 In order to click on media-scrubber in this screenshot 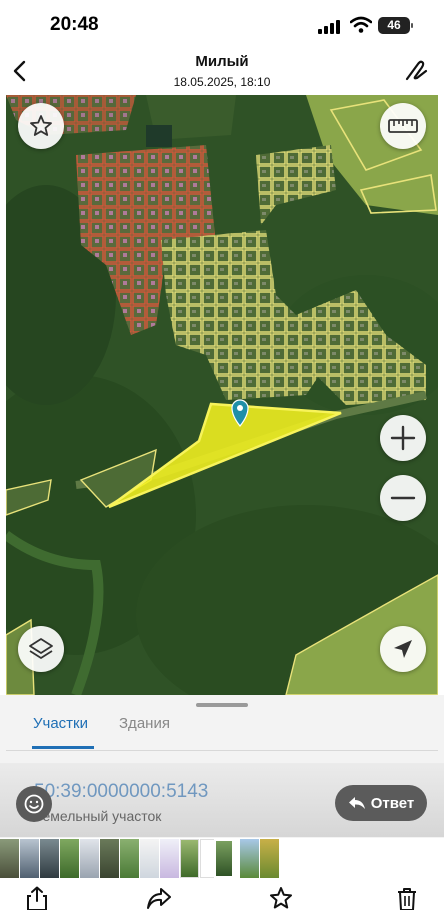, I will do `click(222, 859)`.